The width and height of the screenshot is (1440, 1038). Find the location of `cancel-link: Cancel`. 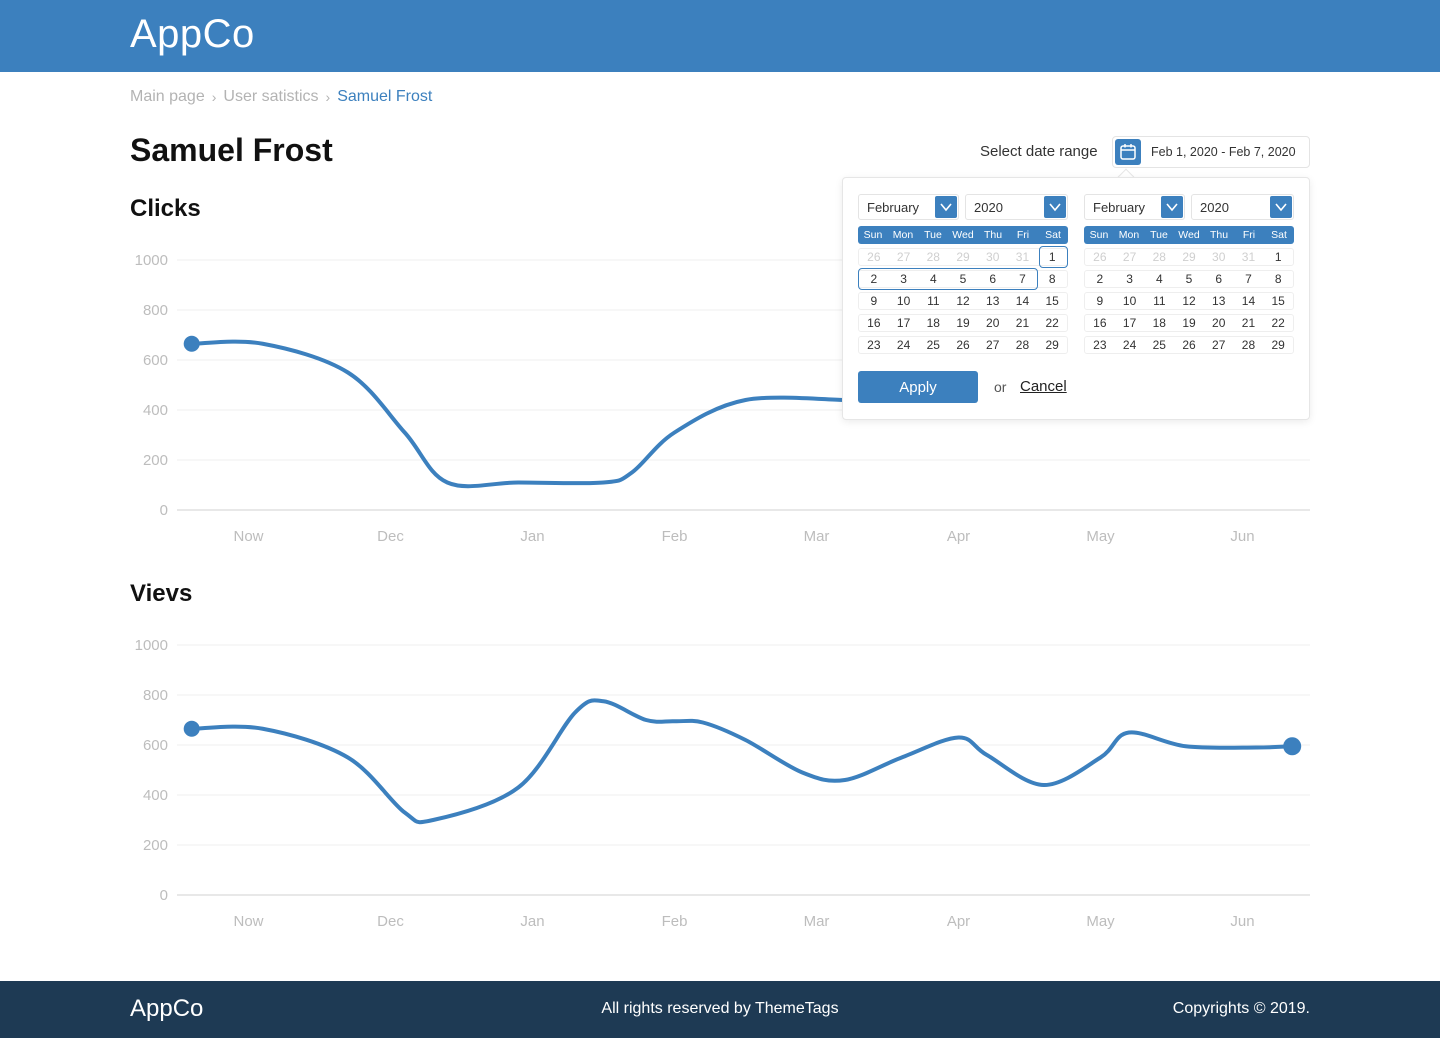

cancel-link: Cancel is located at coordinates (1043, 386).